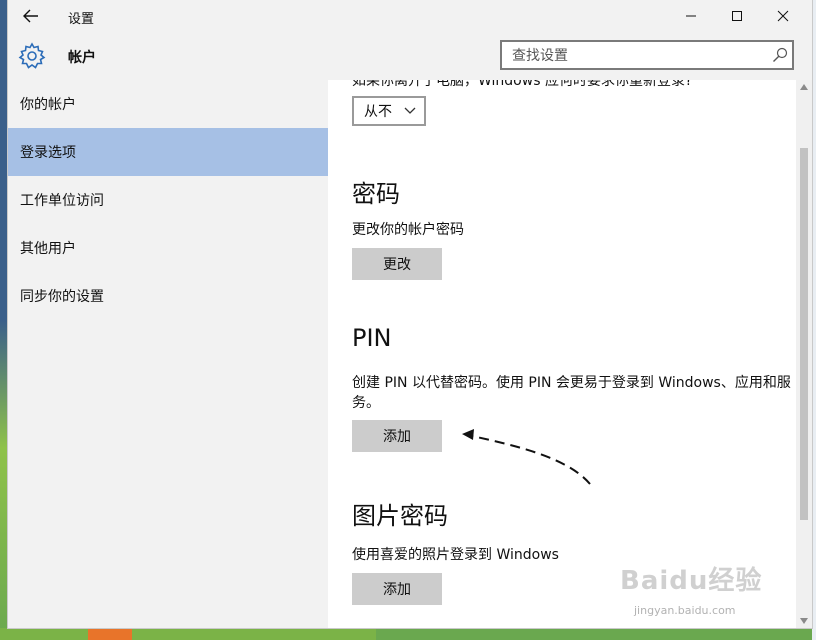 Image resolution: width=816 pixels, height=640 pixels. I want to click on pin-section-title: PIN, so click(372, 338).